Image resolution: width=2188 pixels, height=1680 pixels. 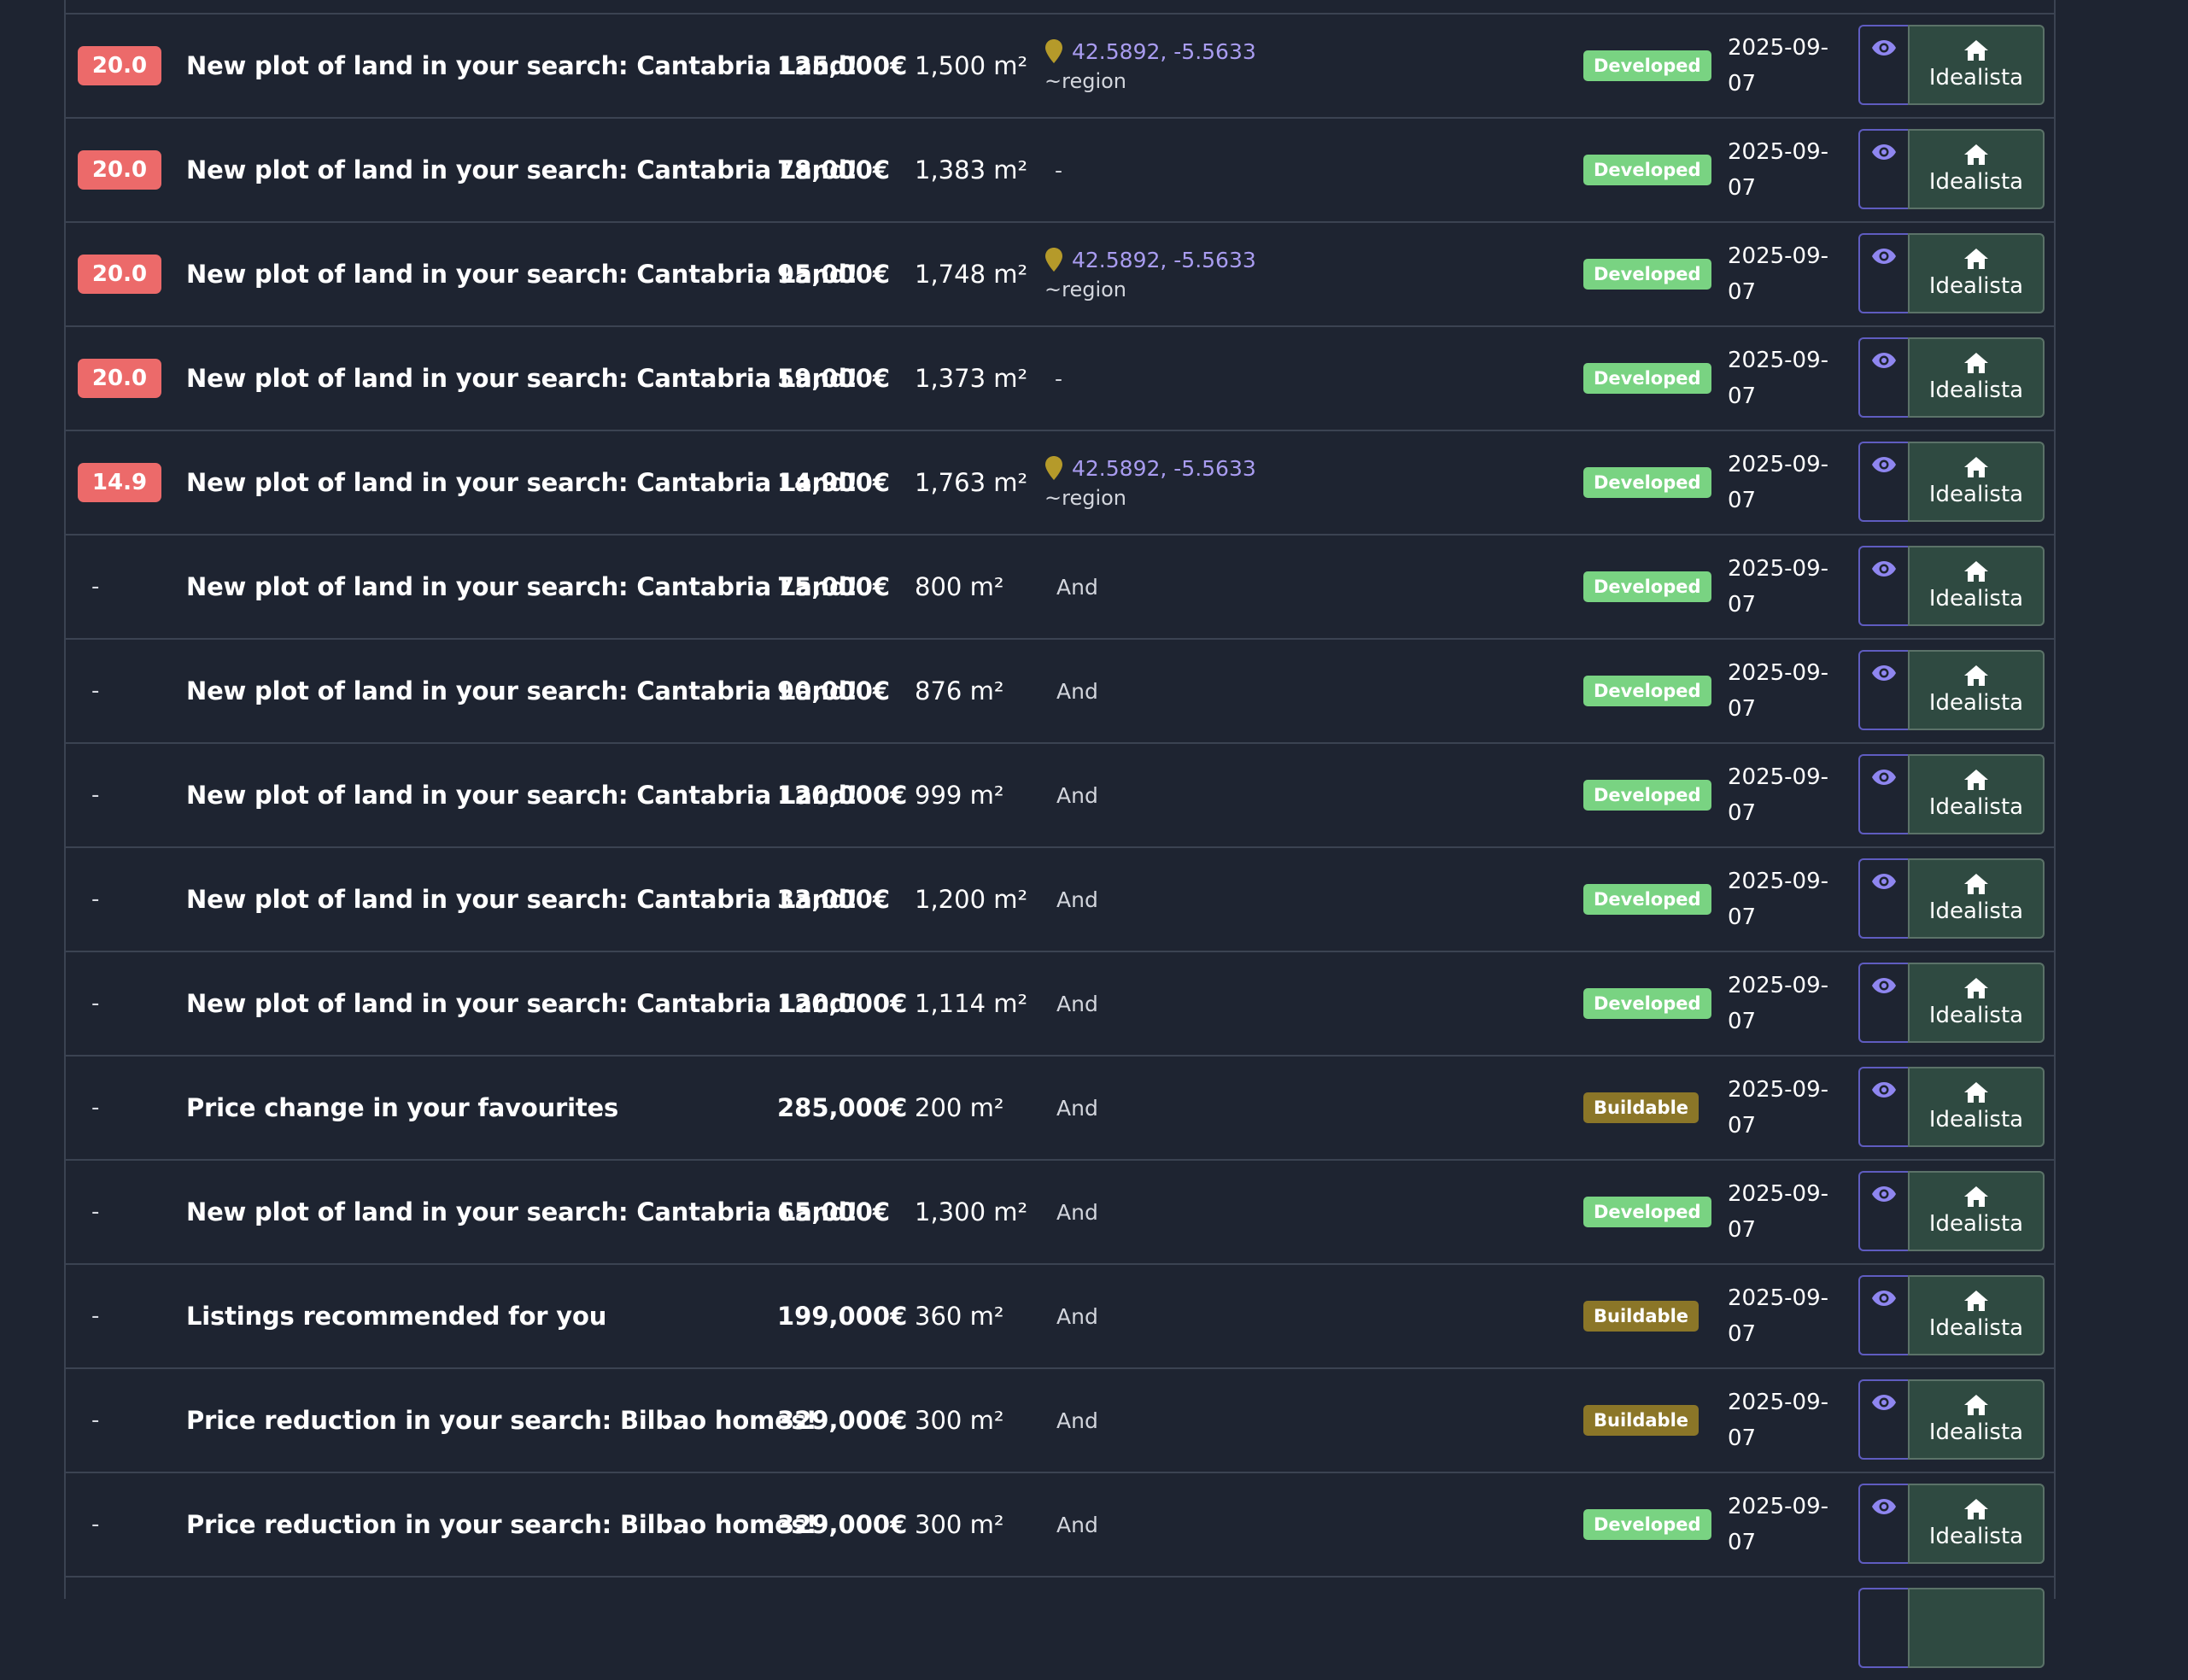 I want to click on listing-date: 2025-09-07, so click(x=1778, y=691).